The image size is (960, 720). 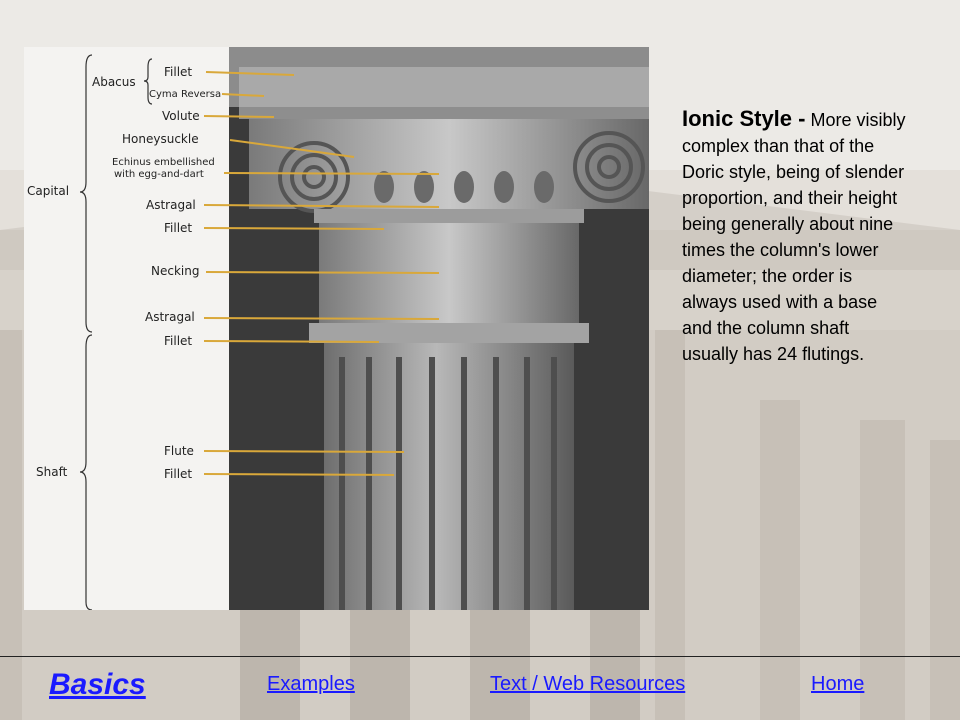 I want to click on ionic-style-term: Ionic Style -, so click(x=744, y=118).